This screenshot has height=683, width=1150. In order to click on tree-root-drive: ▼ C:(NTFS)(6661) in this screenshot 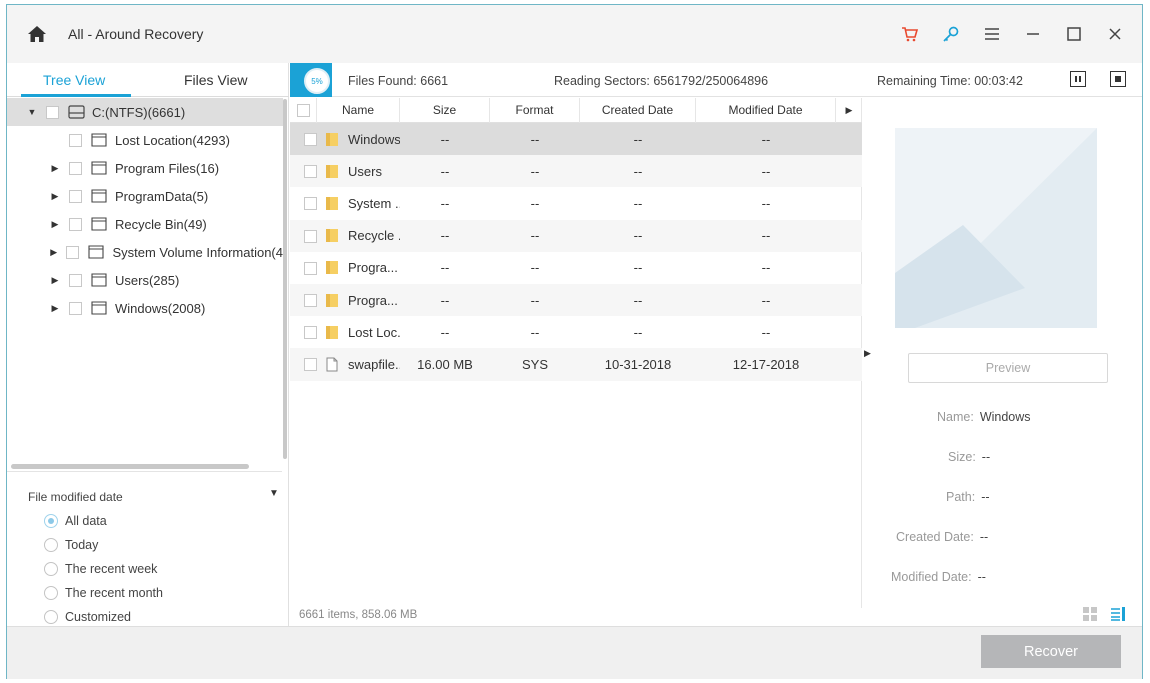, I will do `click(145, 112)`.